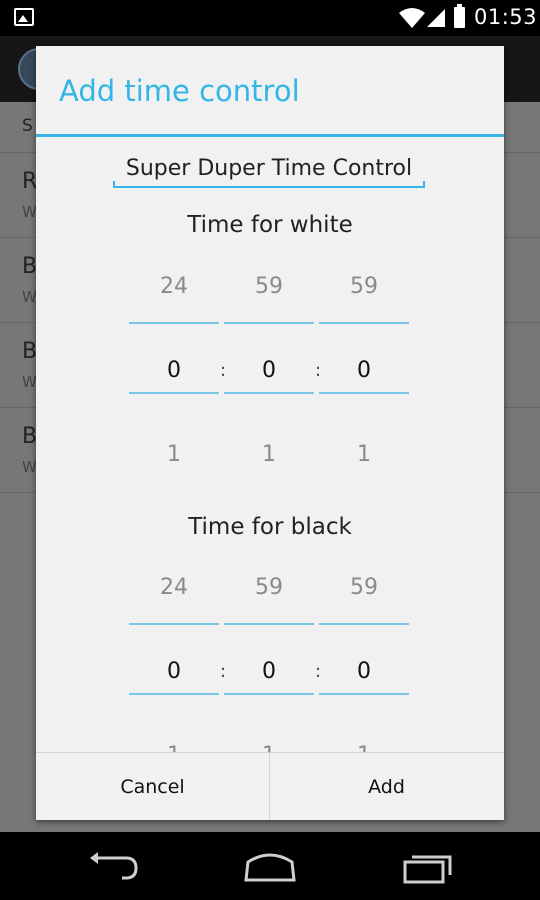 This screenshot has height=900, width=540. I want to click on black-hours-picker: 24 0 1, so click(174, 657).